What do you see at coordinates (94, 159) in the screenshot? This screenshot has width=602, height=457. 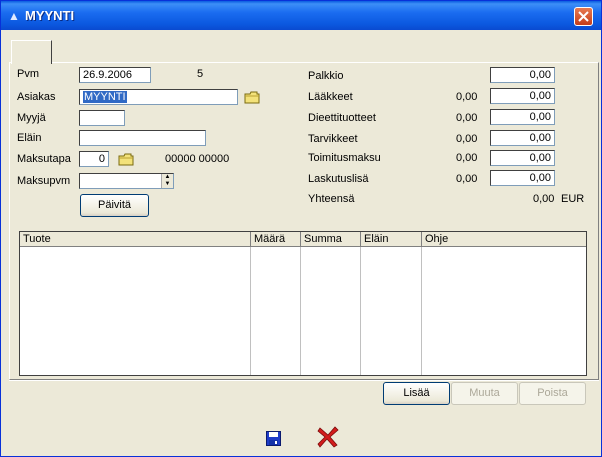 I see `maksutapa-field: 0` at bounding box center [94, 159].